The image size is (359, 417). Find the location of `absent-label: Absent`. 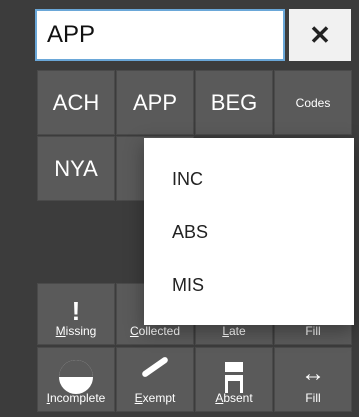

absent-label: Absent is located at coordinates (234, 398).